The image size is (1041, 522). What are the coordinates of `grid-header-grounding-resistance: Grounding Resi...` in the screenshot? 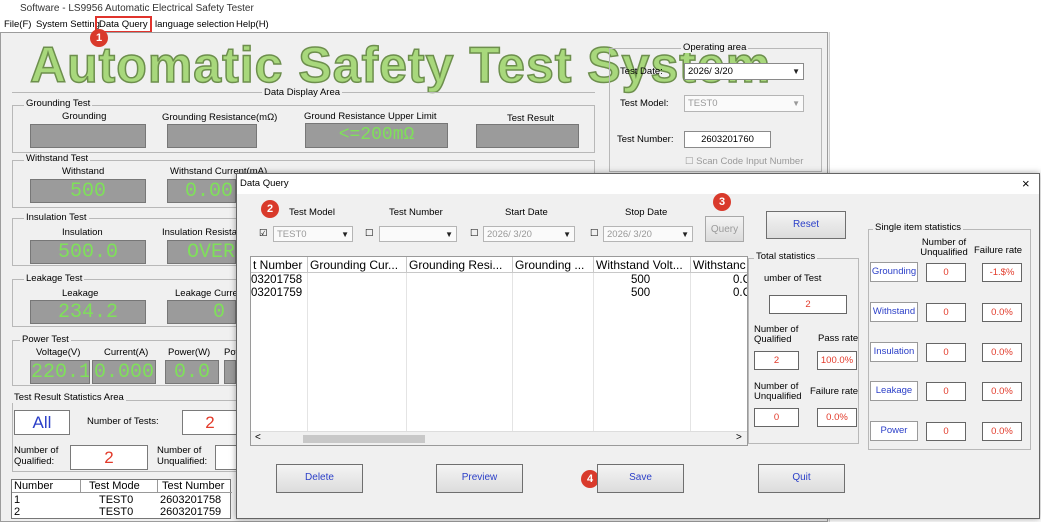 It's located at (460, 265).